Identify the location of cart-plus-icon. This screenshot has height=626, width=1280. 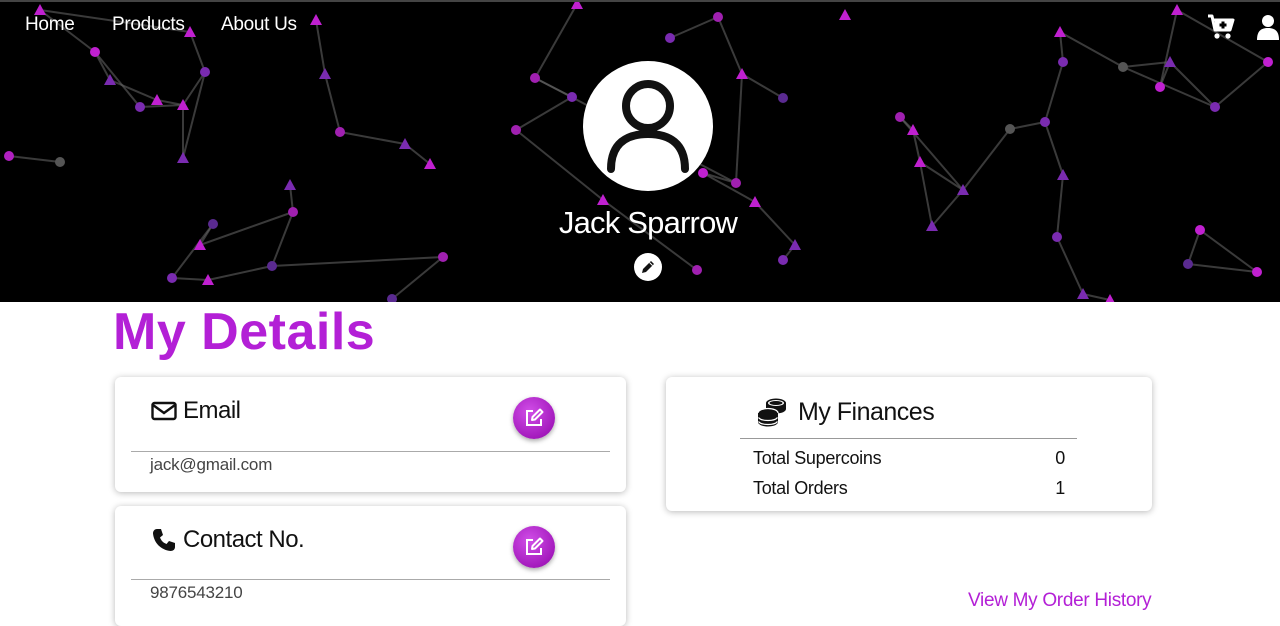
(1221, 29).